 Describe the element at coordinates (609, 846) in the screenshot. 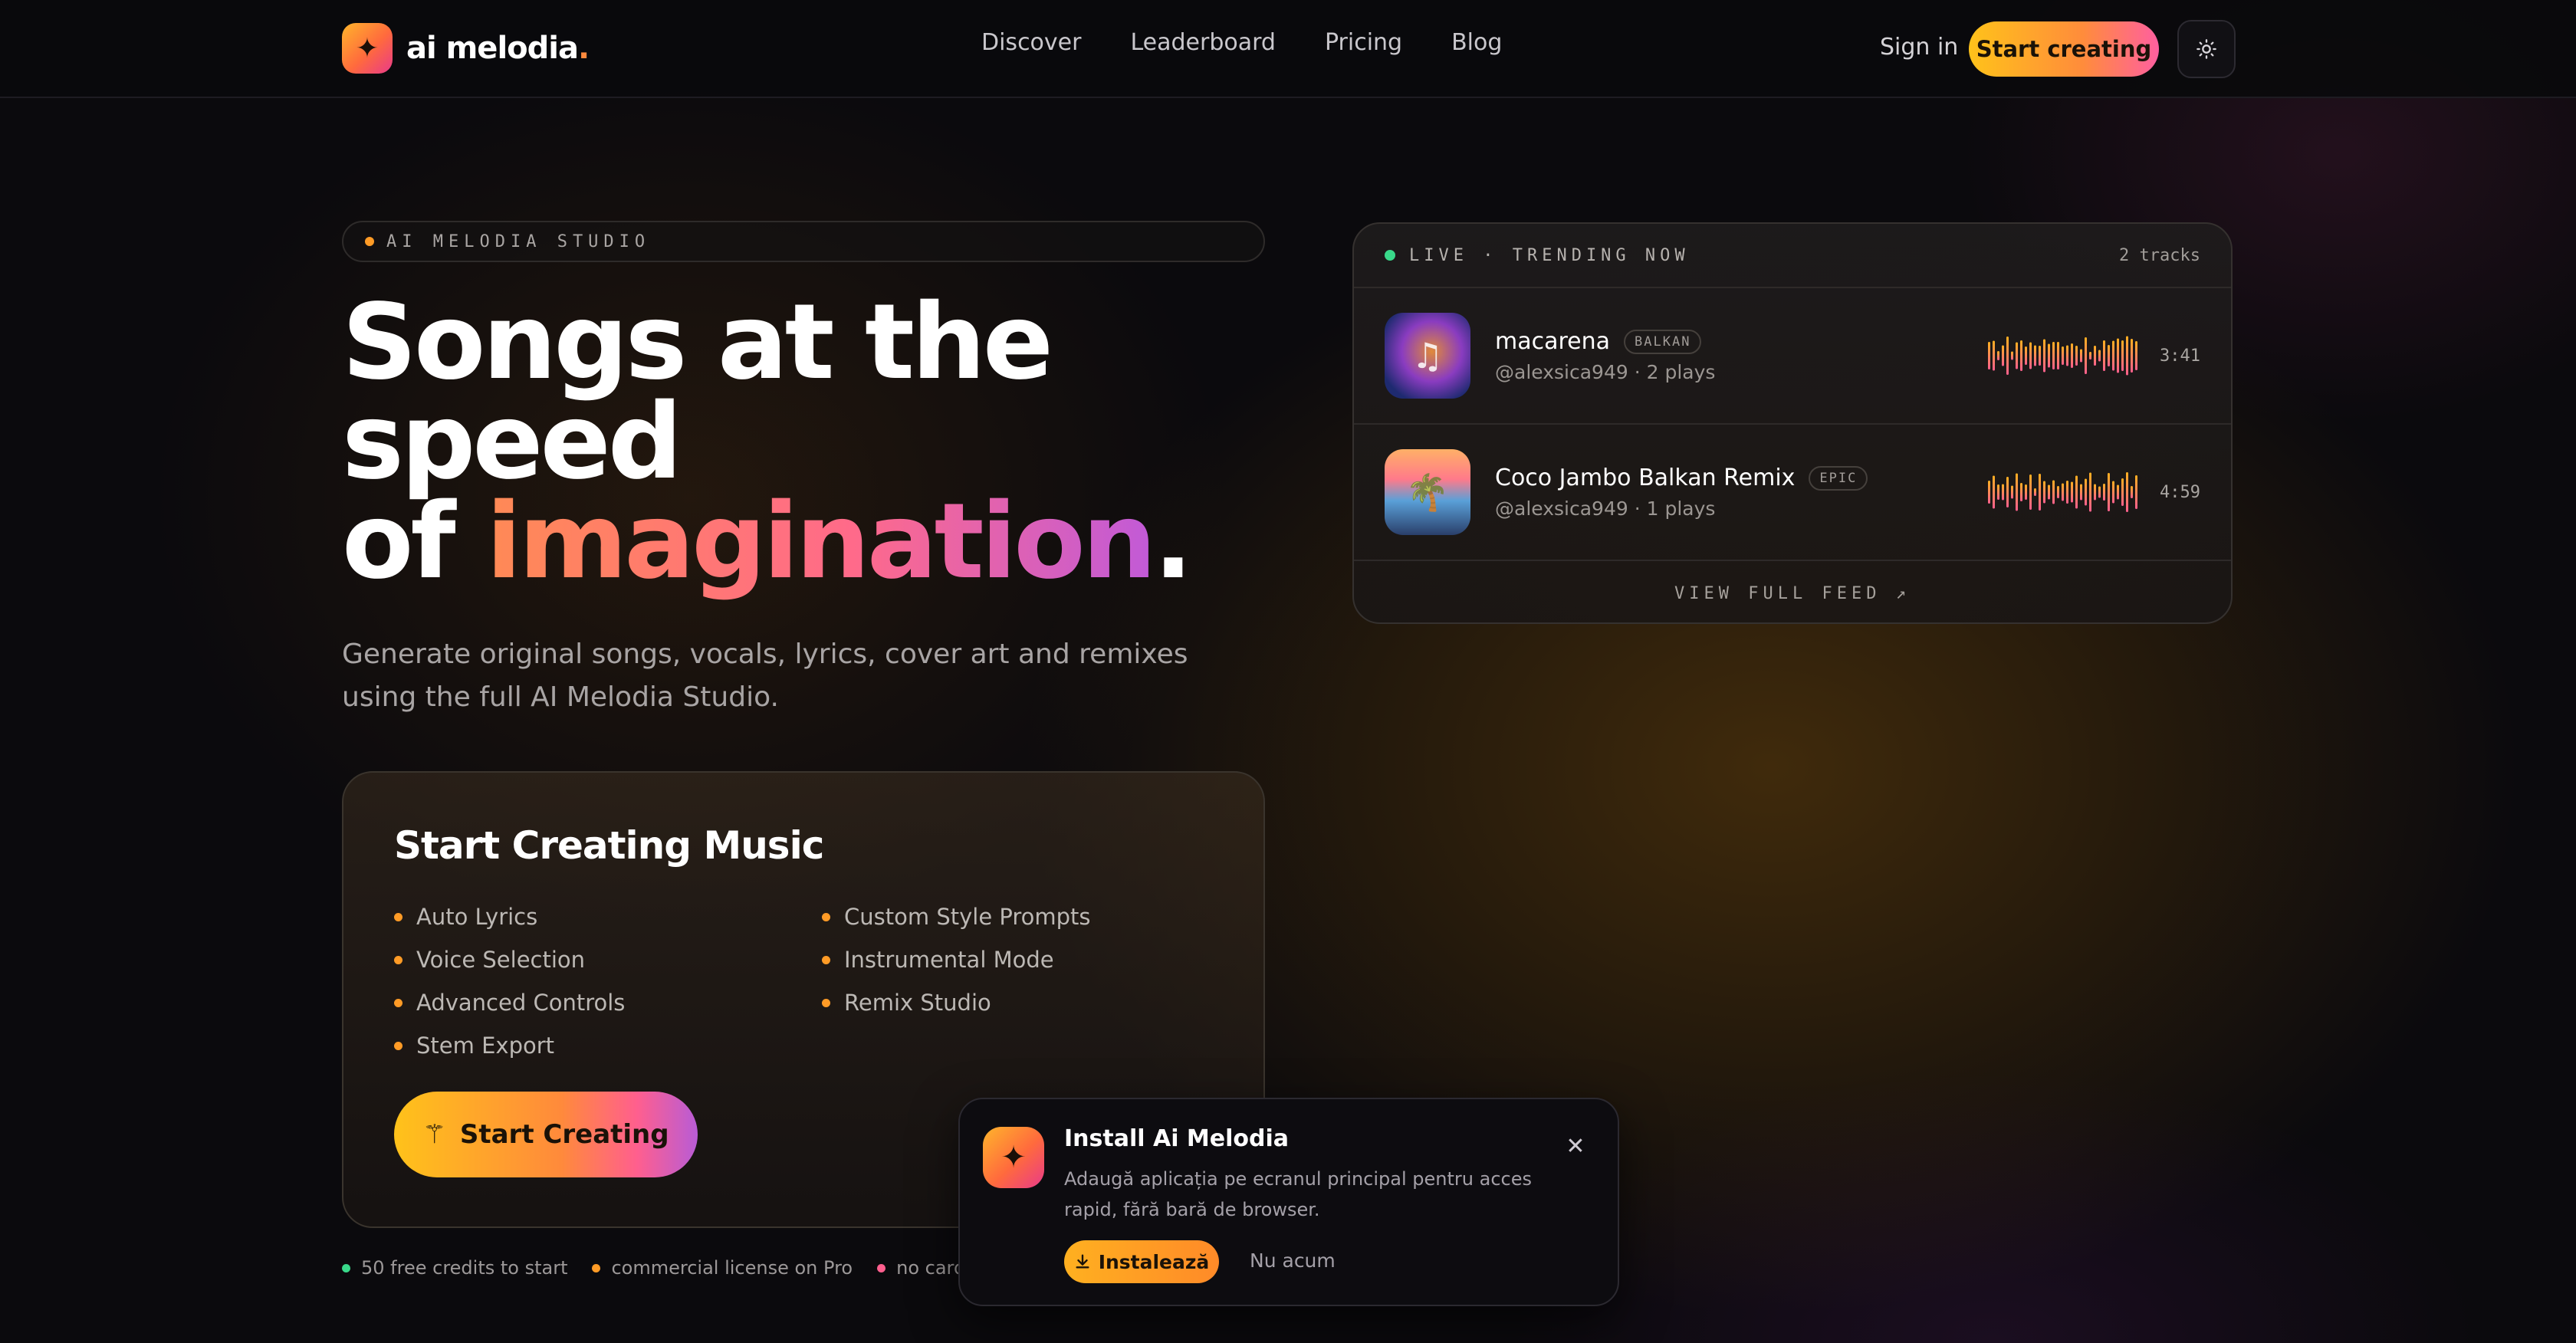

I see `card-title: Start Creating Music` at that location.